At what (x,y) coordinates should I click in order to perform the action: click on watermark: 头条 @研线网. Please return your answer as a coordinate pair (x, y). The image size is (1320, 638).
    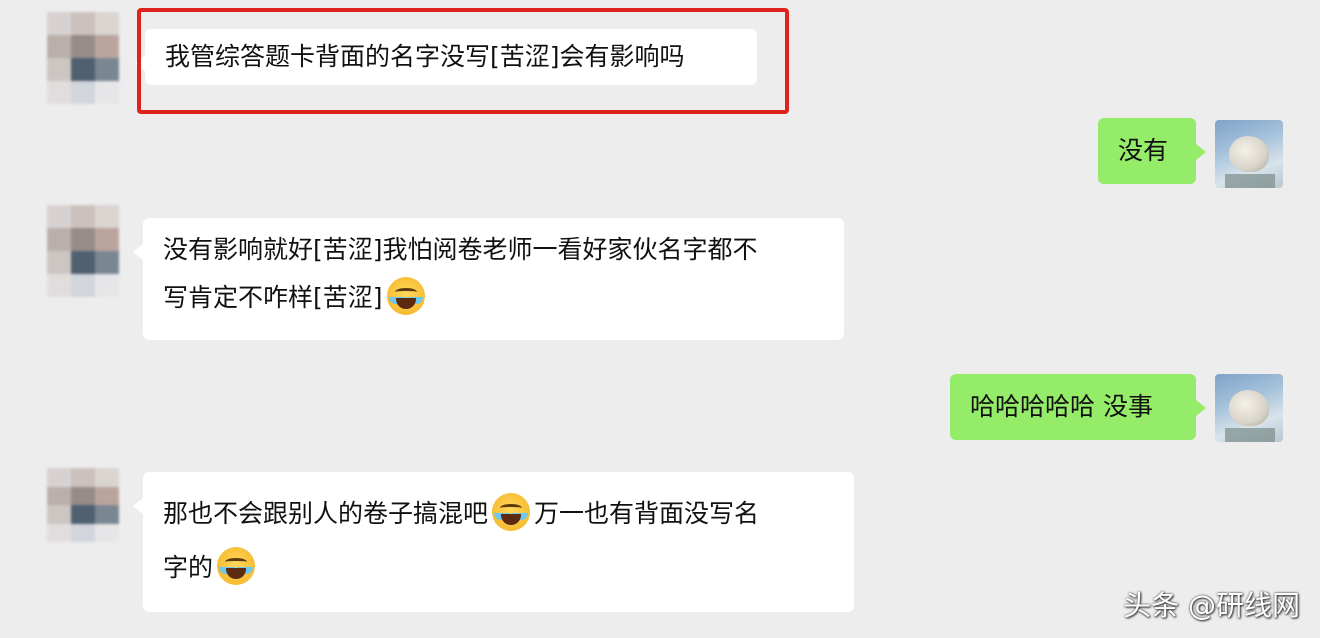
    Looking at the image, I should click on (1211, 605).